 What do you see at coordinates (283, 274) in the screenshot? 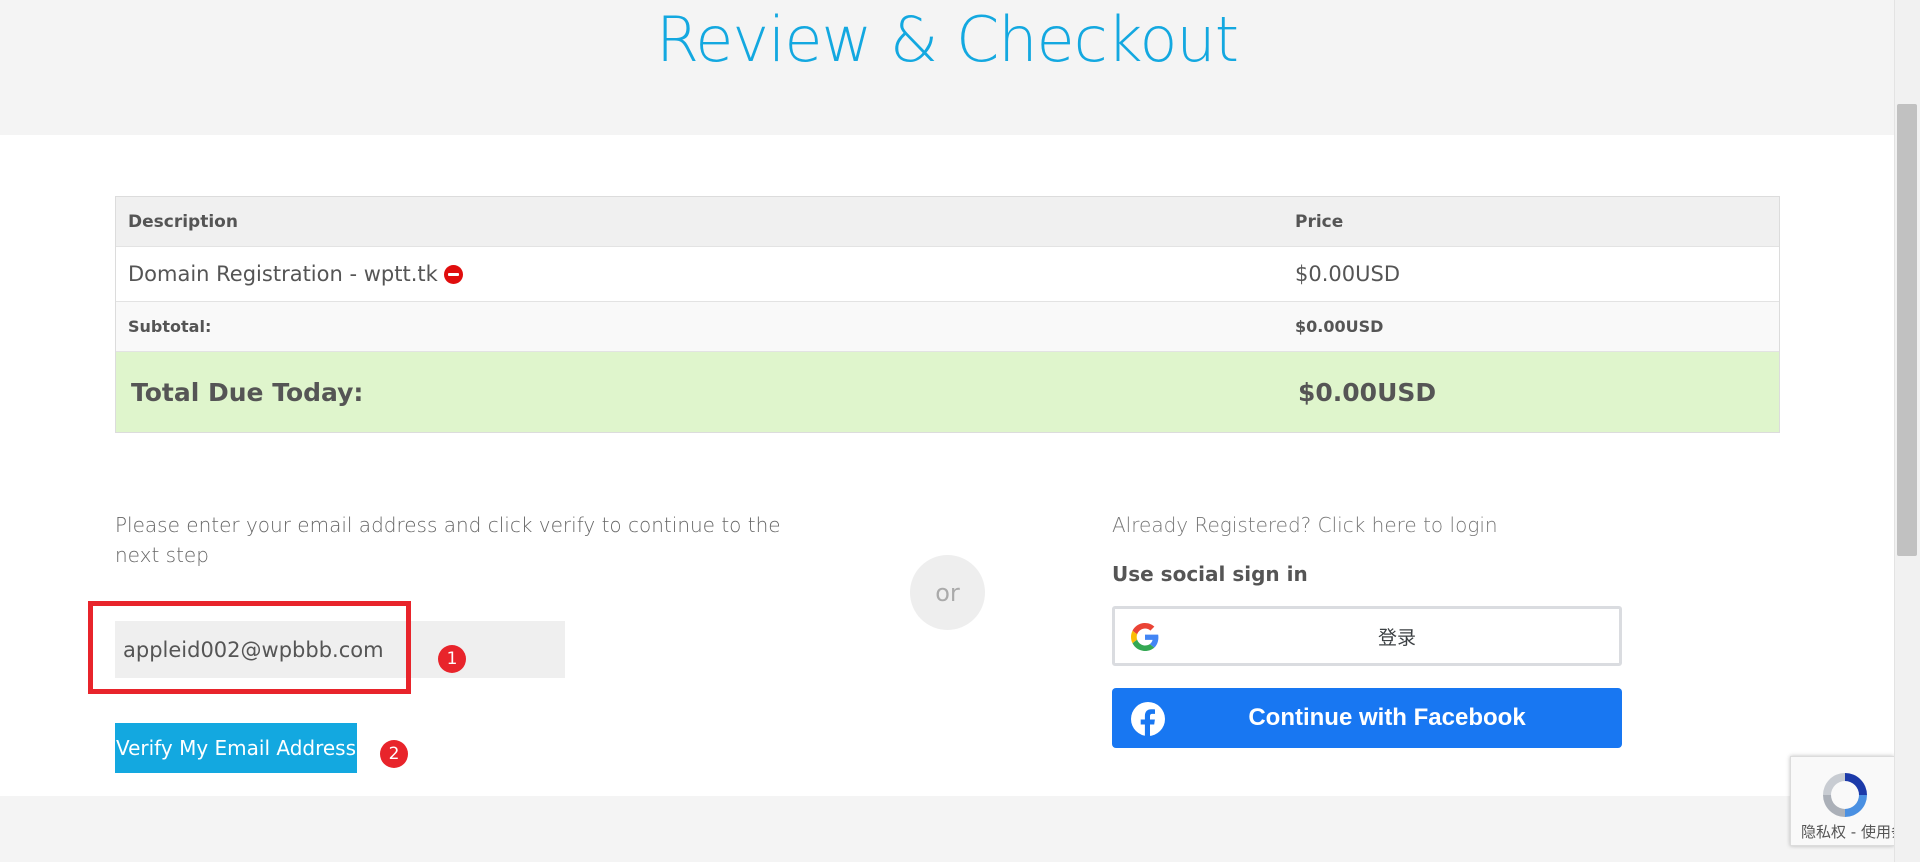
I see `item-description: Domain Registration - wptt.tk` at bounding box center [283, 274].